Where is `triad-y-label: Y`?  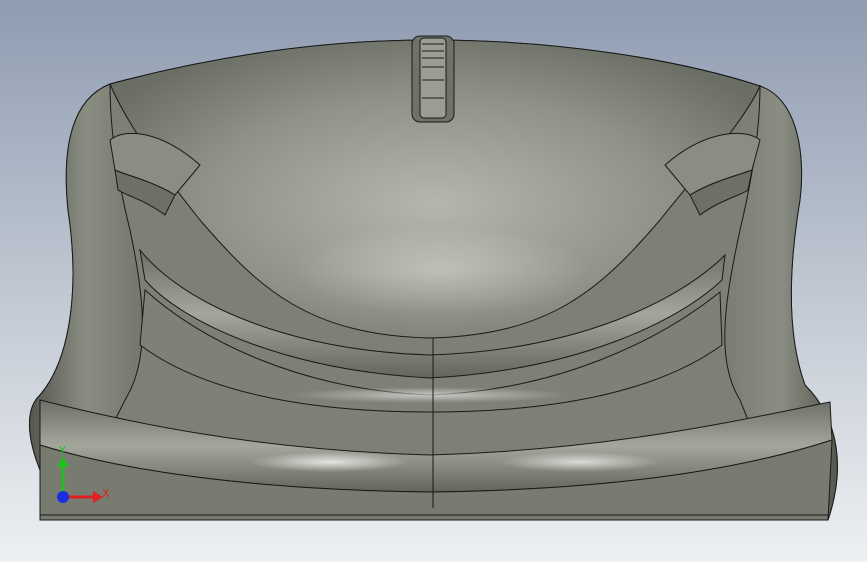
triad-y-label: Y is located at coordinates (62, 450).